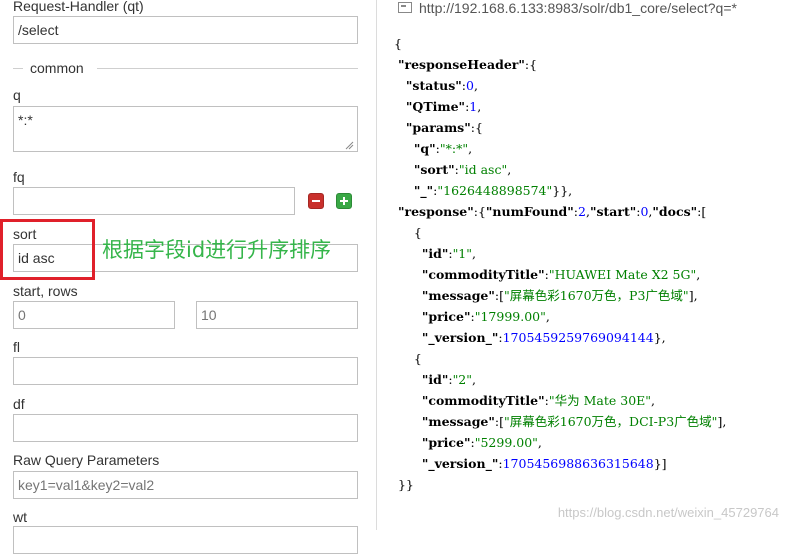 The width and height of the screenshot is (787, 554). I want to click on json-token: "params", so click(438, 127).